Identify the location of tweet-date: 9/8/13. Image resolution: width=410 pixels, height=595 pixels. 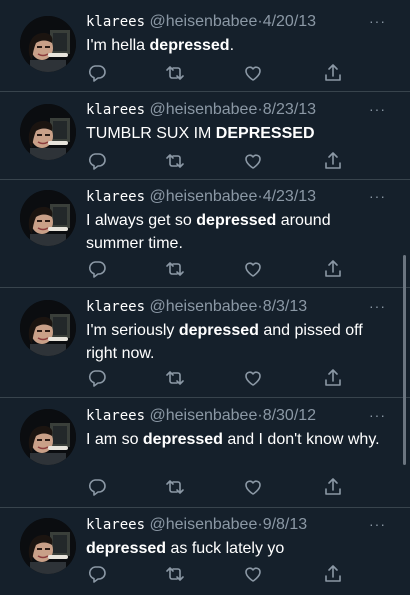
(285, 524).